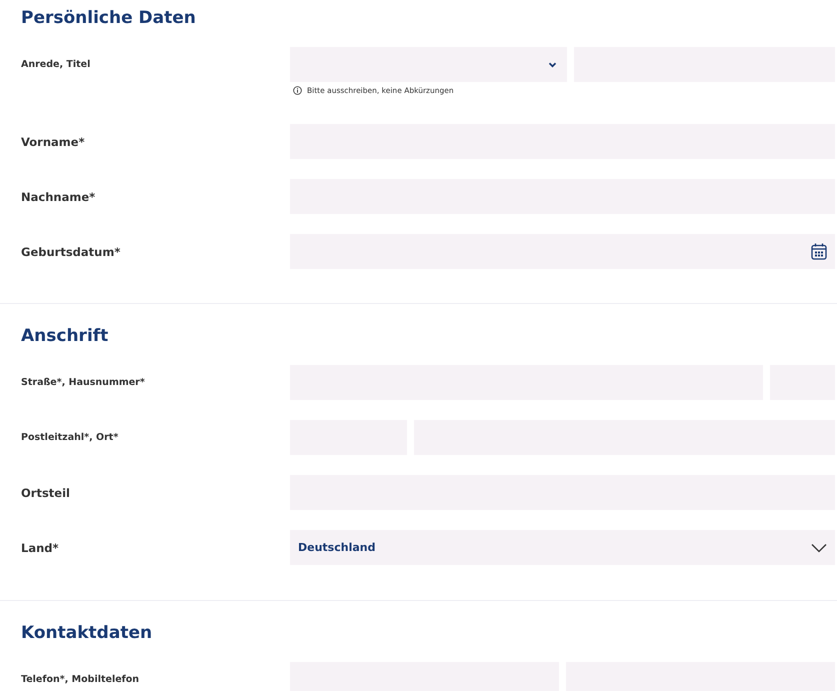  Describe the element at coordinates (562, 547) in the screenshot. I see `country-select: Deutschland` at that location.